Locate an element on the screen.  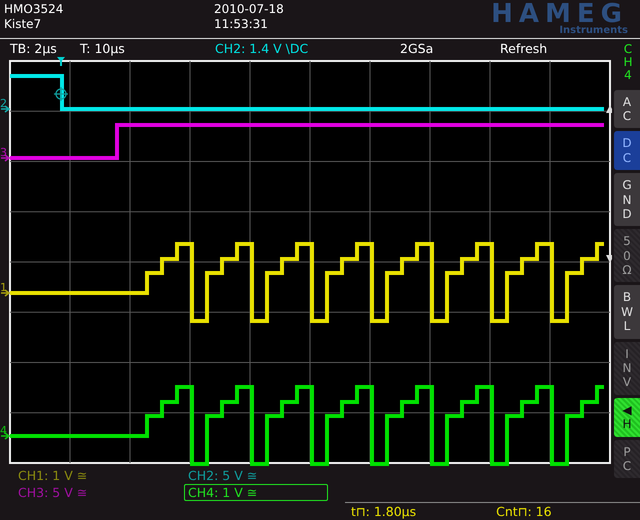
side-menu-button: ◀H is located at coordinates (627, 417).